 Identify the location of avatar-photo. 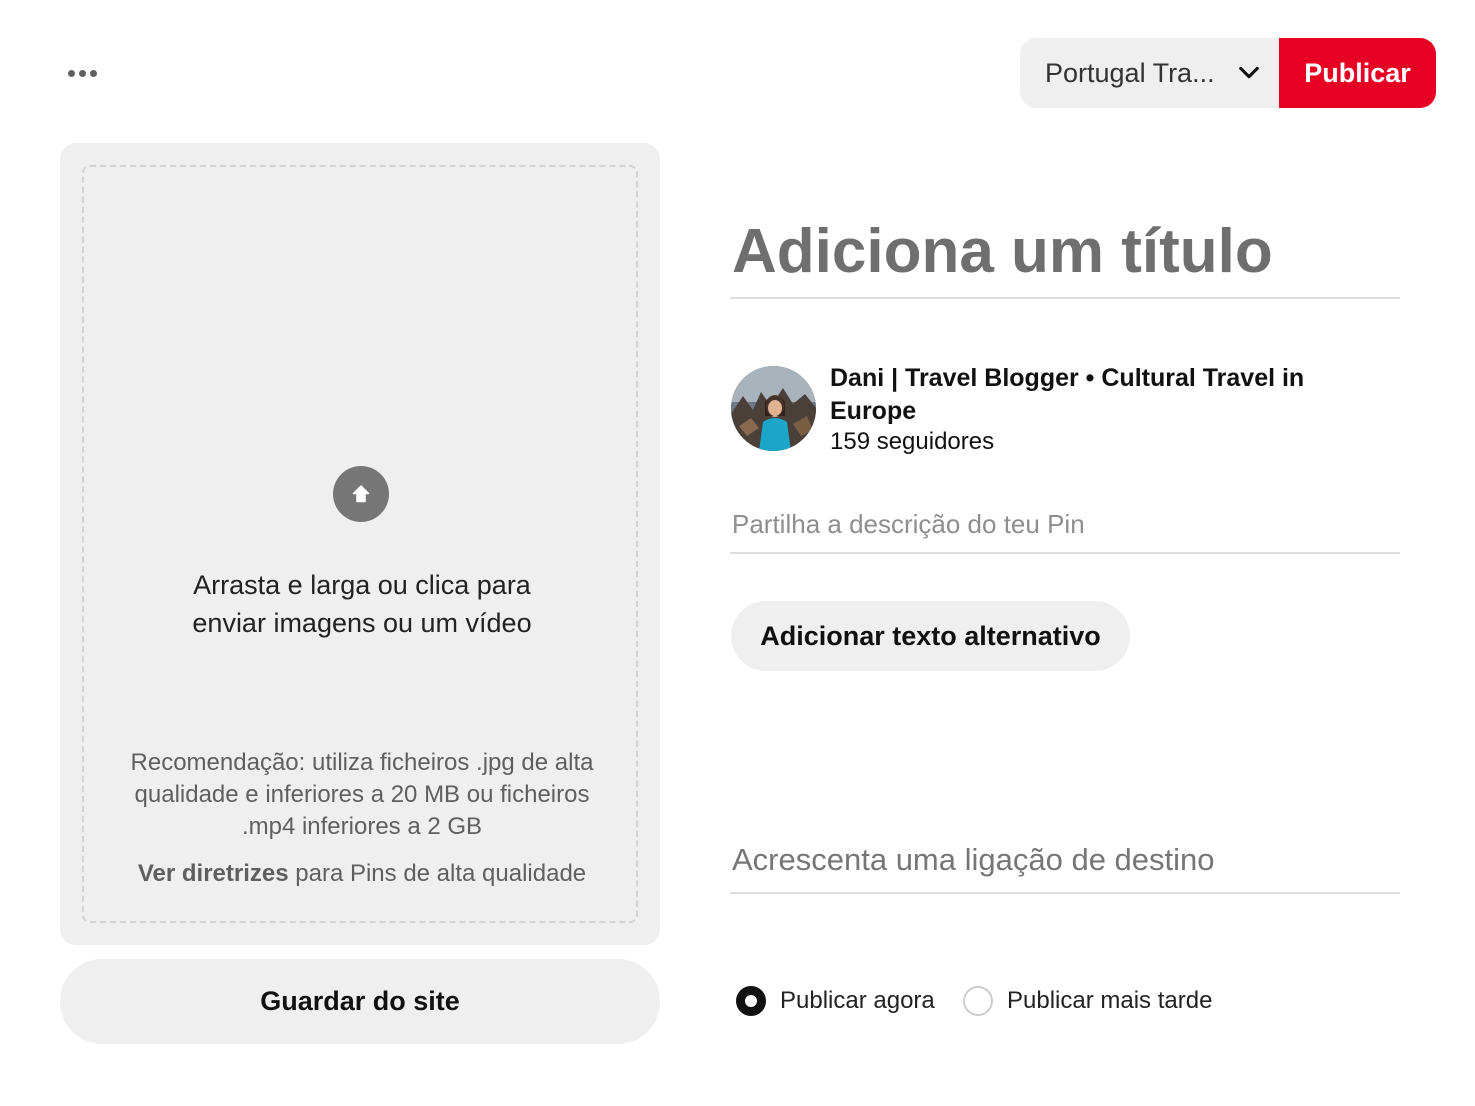
(773, 408).